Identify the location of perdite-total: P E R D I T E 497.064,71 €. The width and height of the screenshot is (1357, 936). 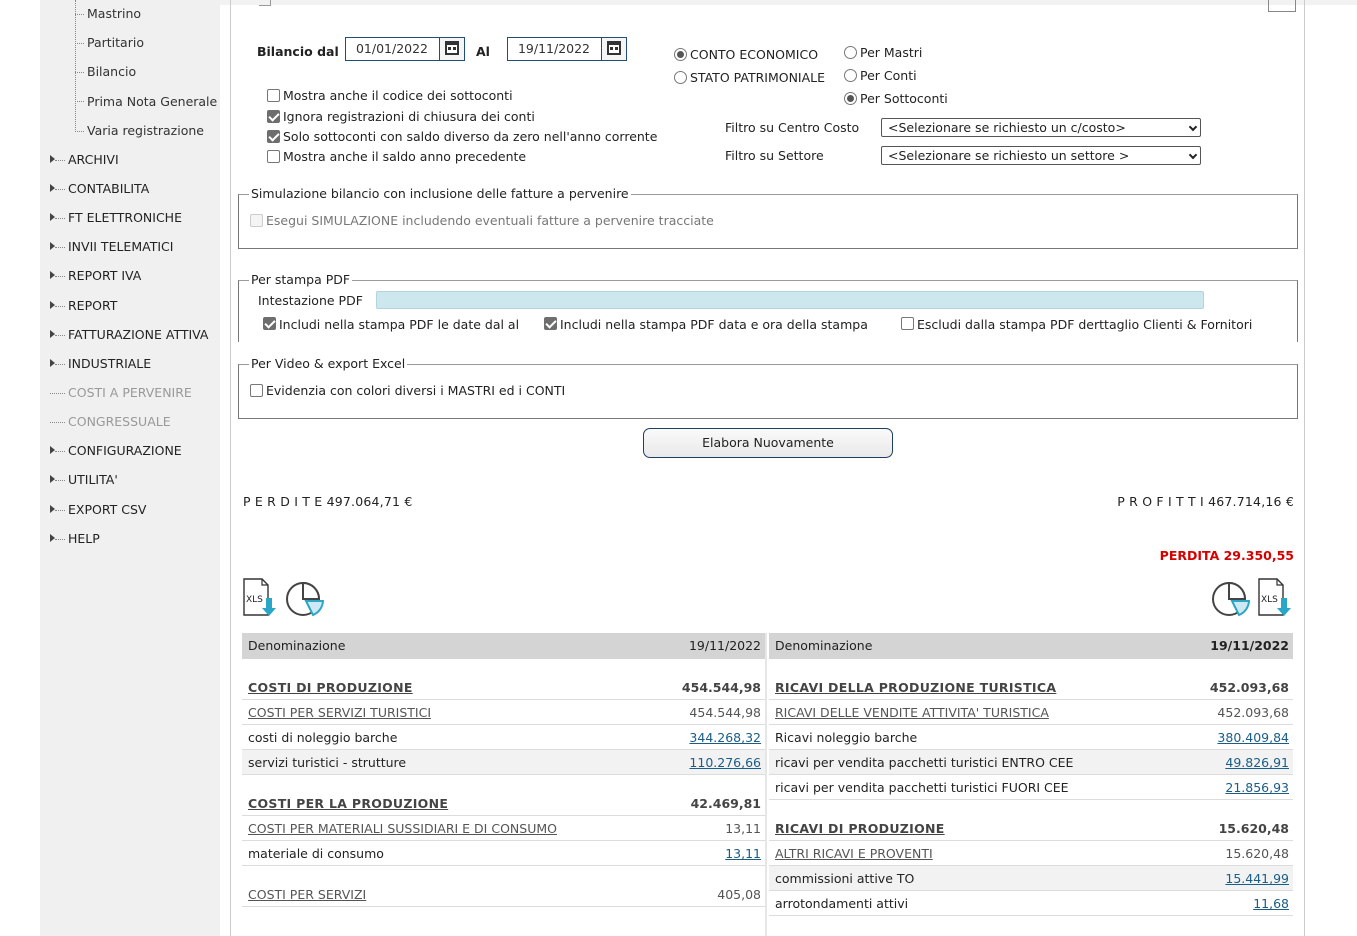
(328, 501).